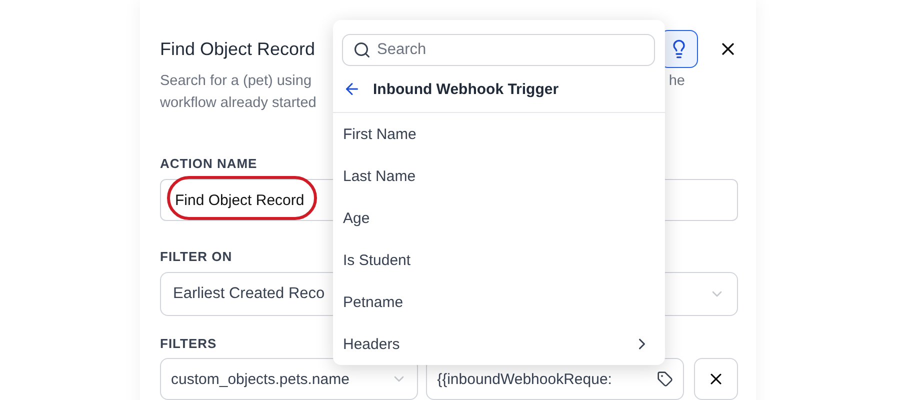 Image resolution: width=900 pixels, height=400 pixels. I want to click on field-label: FILTER ON, so click(196, 256).